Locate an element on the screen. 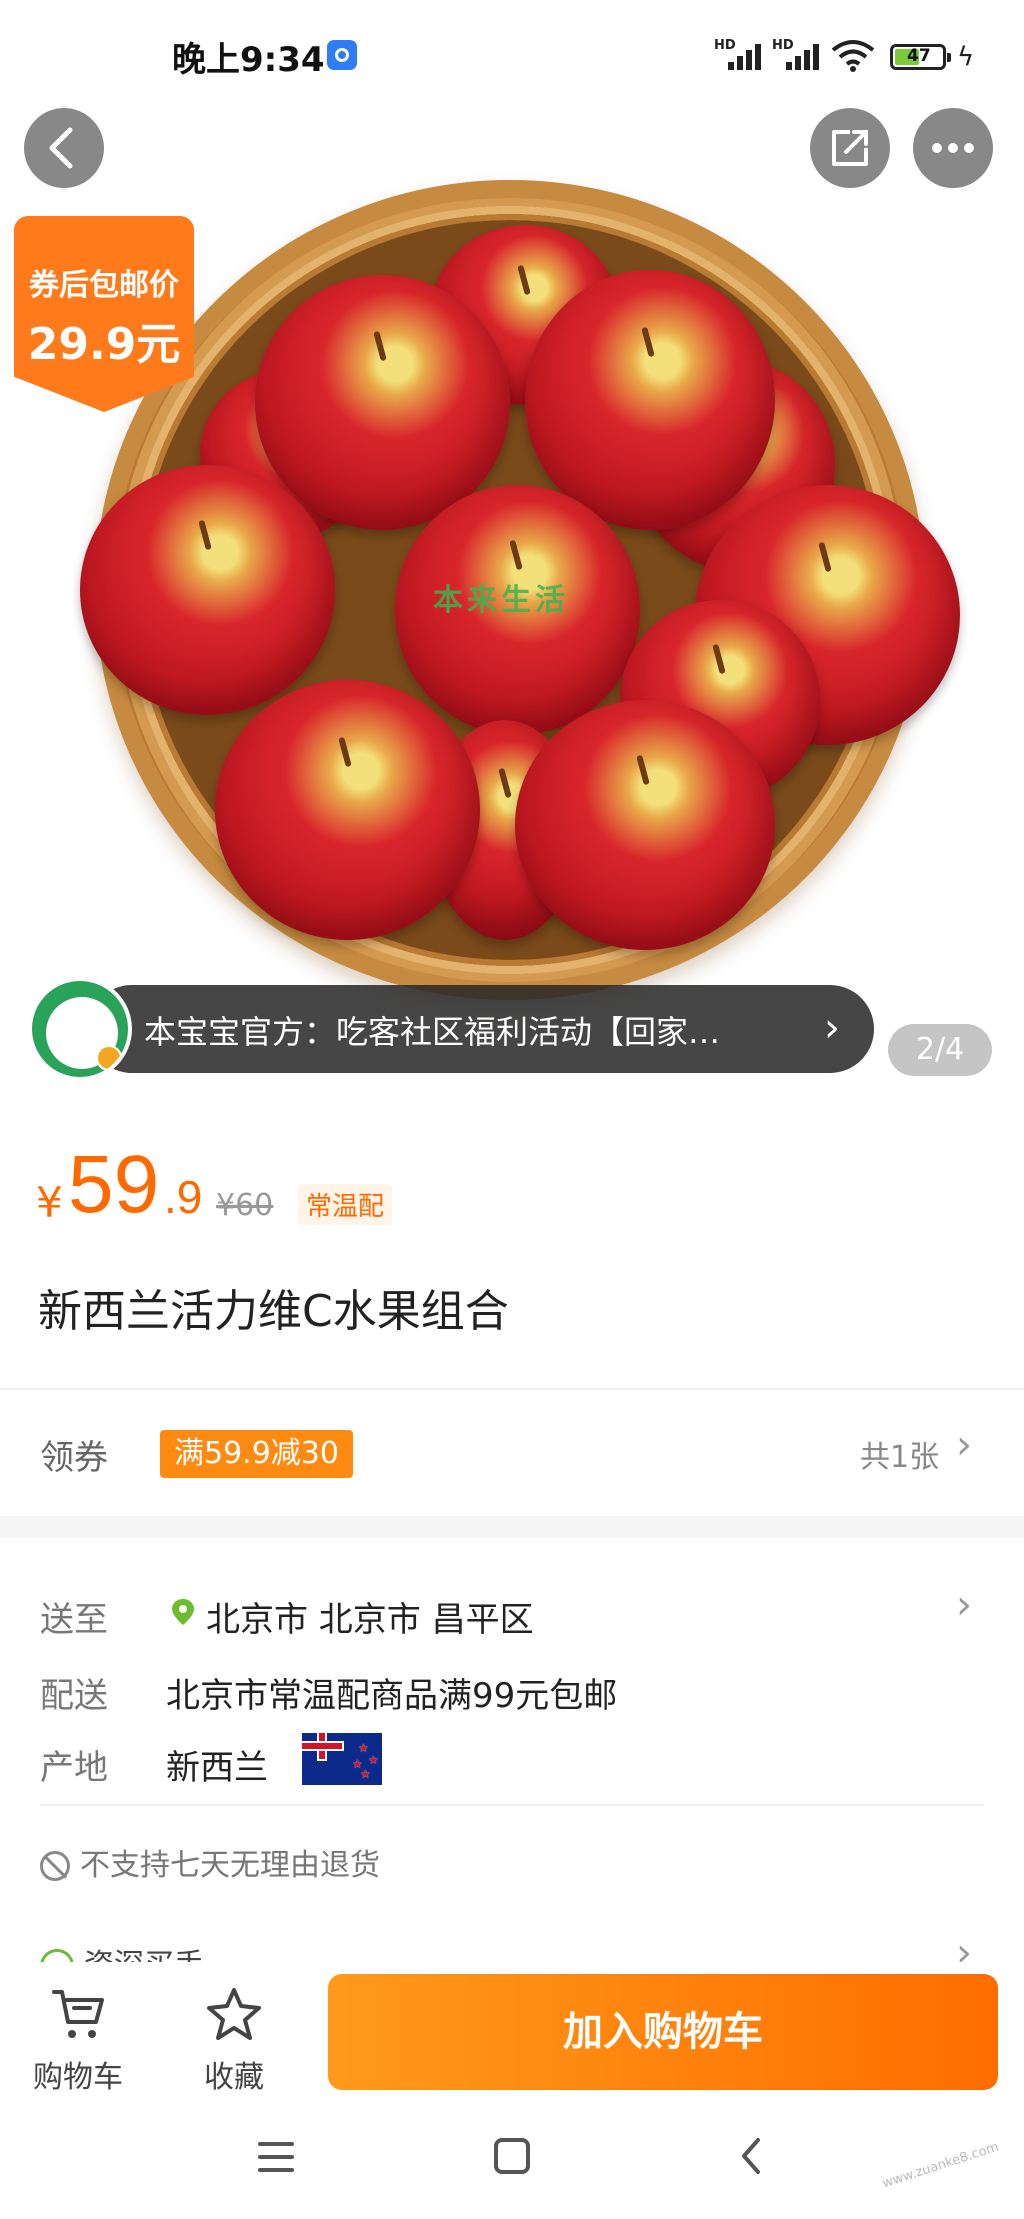  share-icon is located at coordinates (850, 148).